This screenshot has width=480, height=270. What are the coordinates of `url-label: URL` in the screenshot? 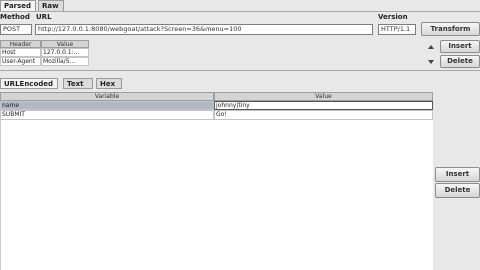 It's located at (44, 17).